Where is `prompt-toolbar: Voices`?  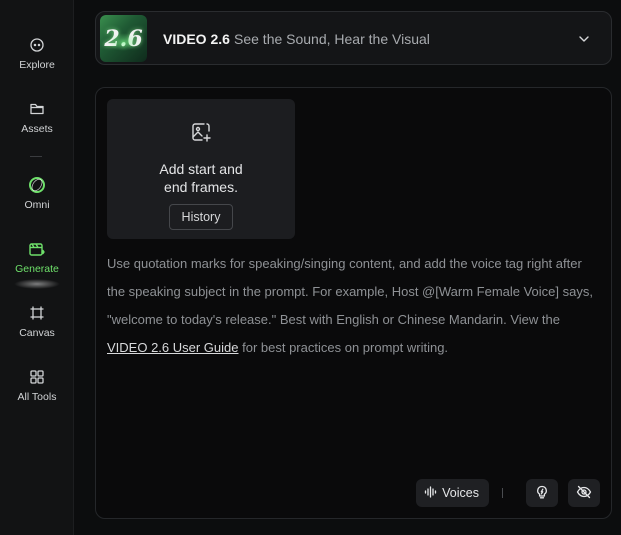
prompt-toolbar: Voices is located at coordinates (508, 493).